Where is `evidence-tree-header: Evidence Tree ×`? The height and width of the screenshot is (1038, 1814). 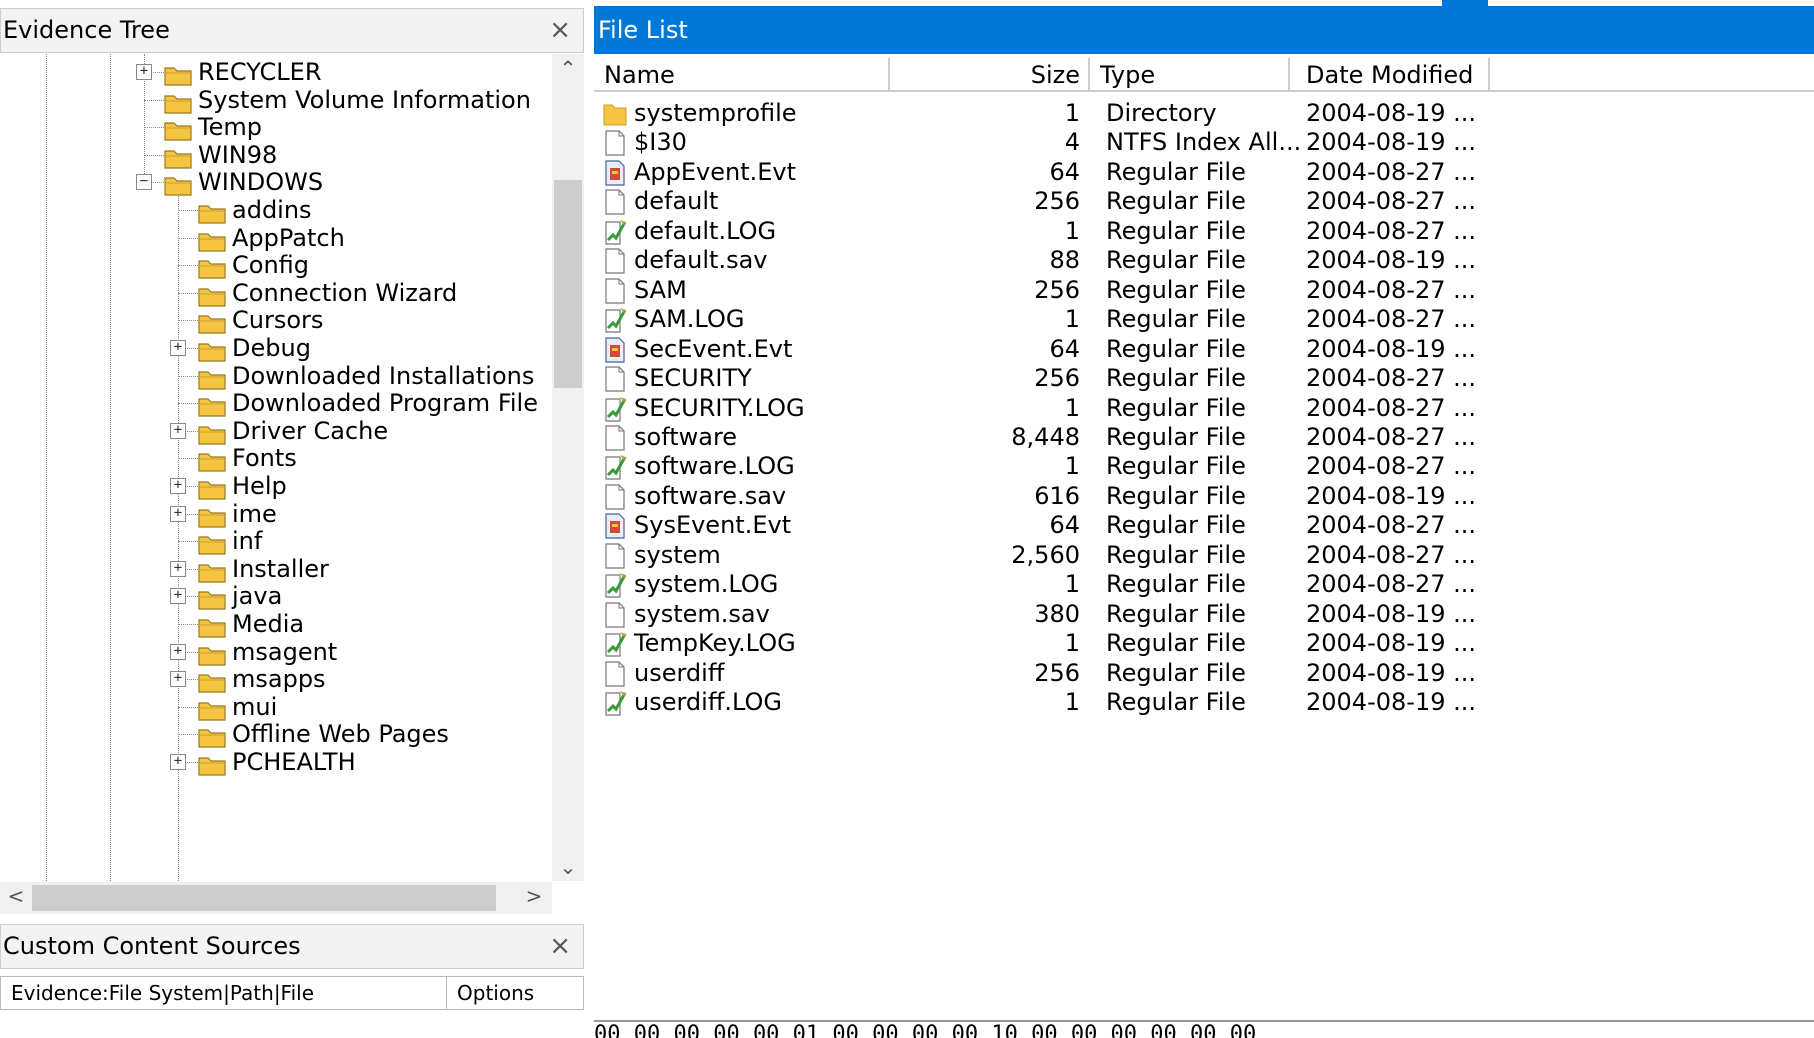 evidence-tree-header: Evidence Tree × is located at coordinates (292, 30).